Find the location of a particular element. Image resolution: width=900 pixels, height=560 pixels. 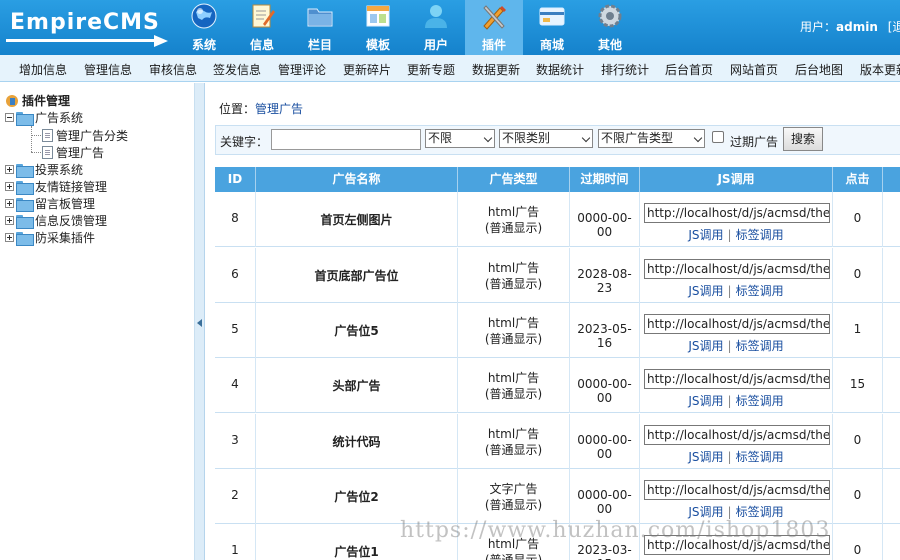

quick-data-update: 数据更新 is located at coordinates (496, 69).